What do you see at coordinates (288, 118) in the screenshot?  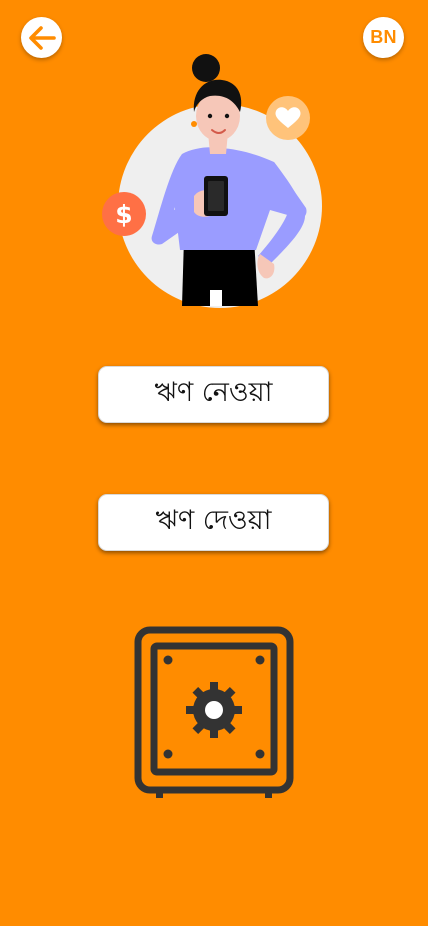 I see `heart-icon` at bounding box center [288, 118].